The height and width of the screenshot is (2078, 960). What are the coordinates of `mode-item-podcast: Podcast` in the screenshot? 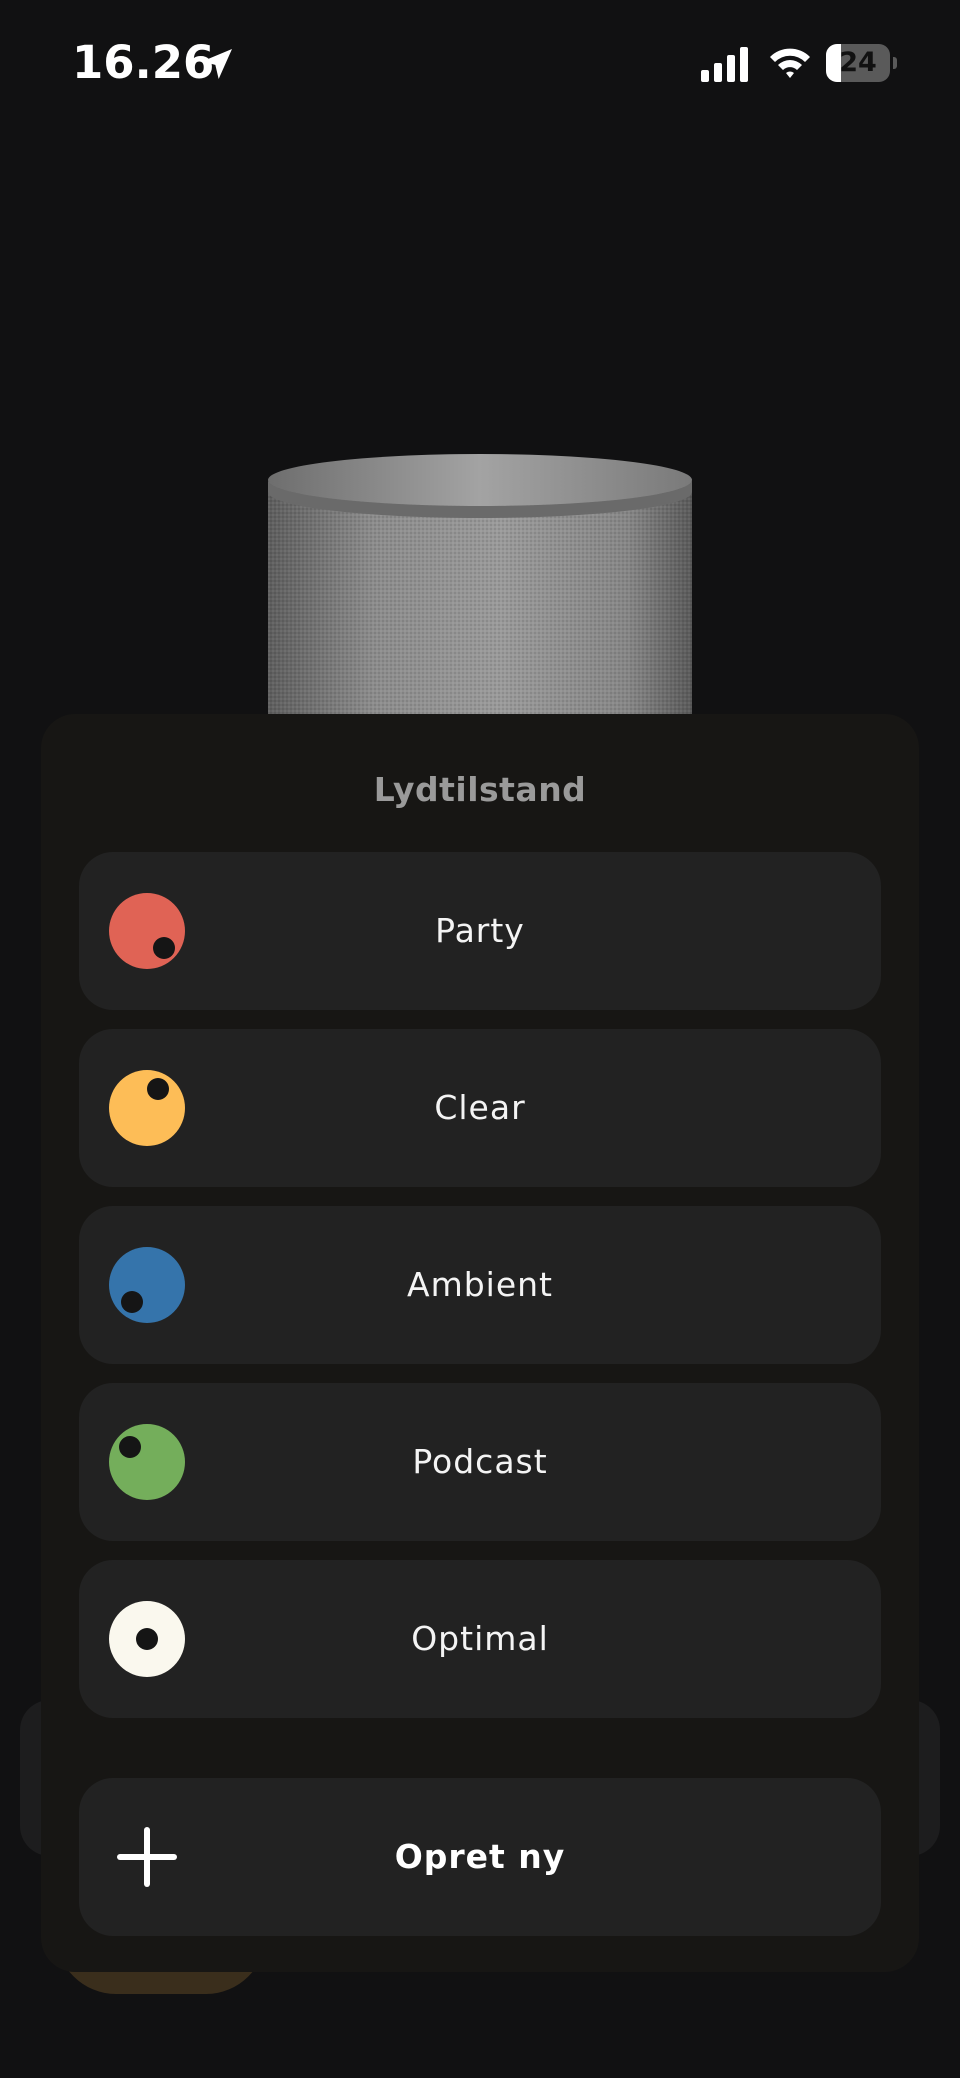 It's located at (480, 1462).